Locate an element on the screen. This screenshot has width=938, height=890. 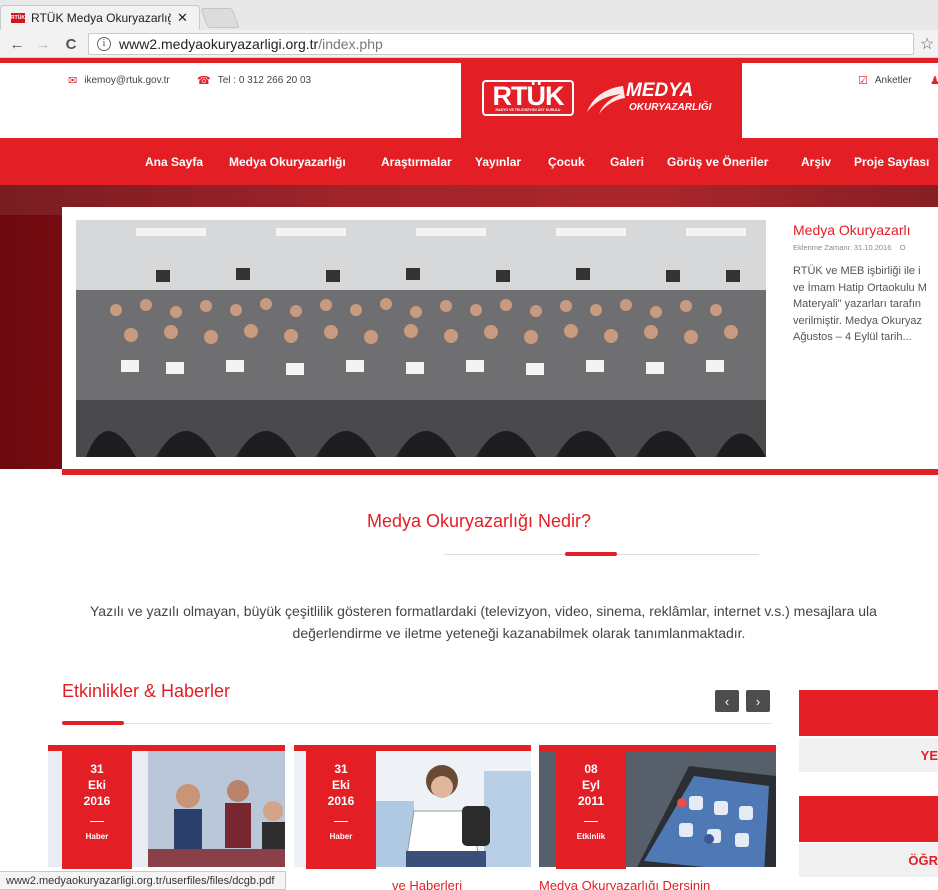
news-category: Etkinlik is located at coordinates (591, 836).